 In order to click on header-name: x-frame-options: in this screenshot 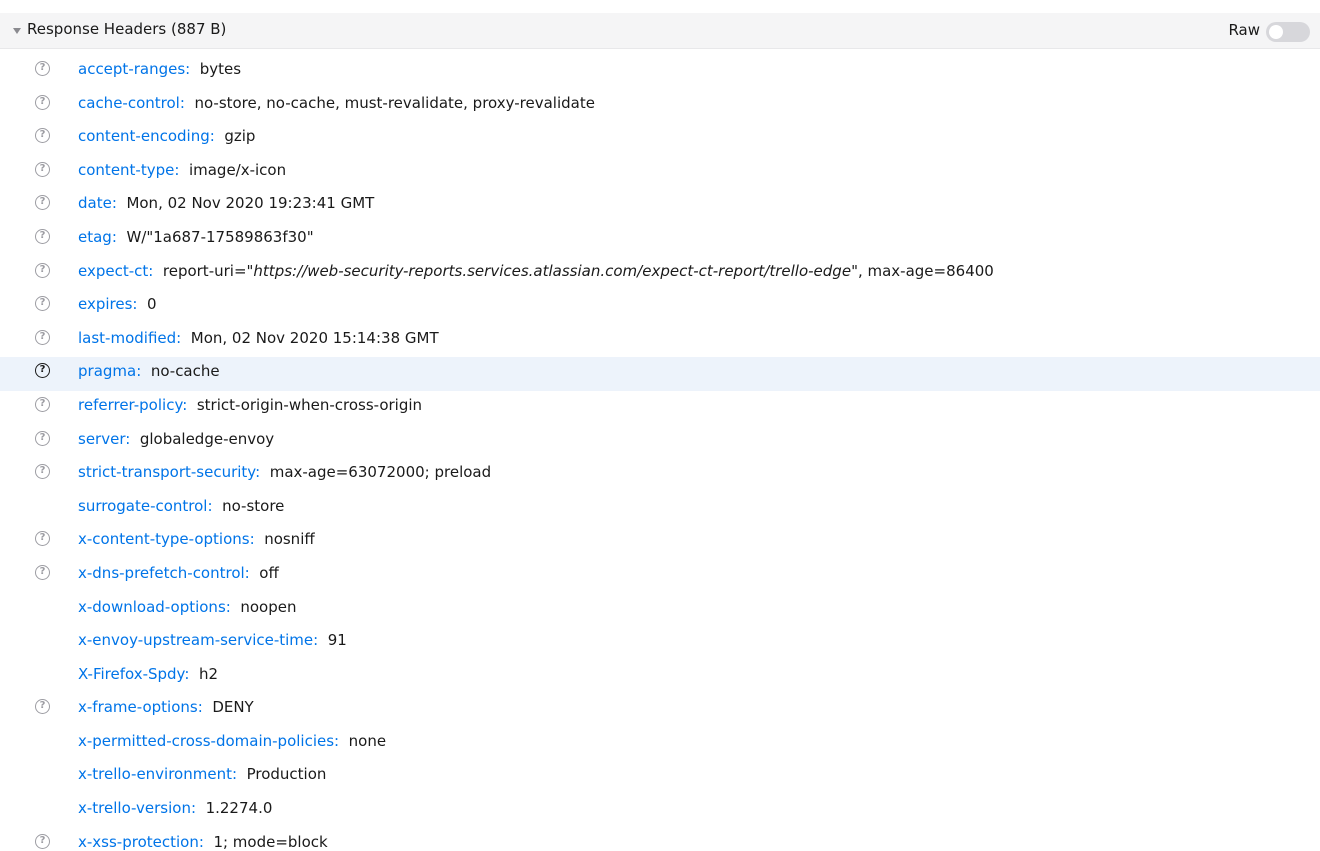, I will do `click(140, 707)`.